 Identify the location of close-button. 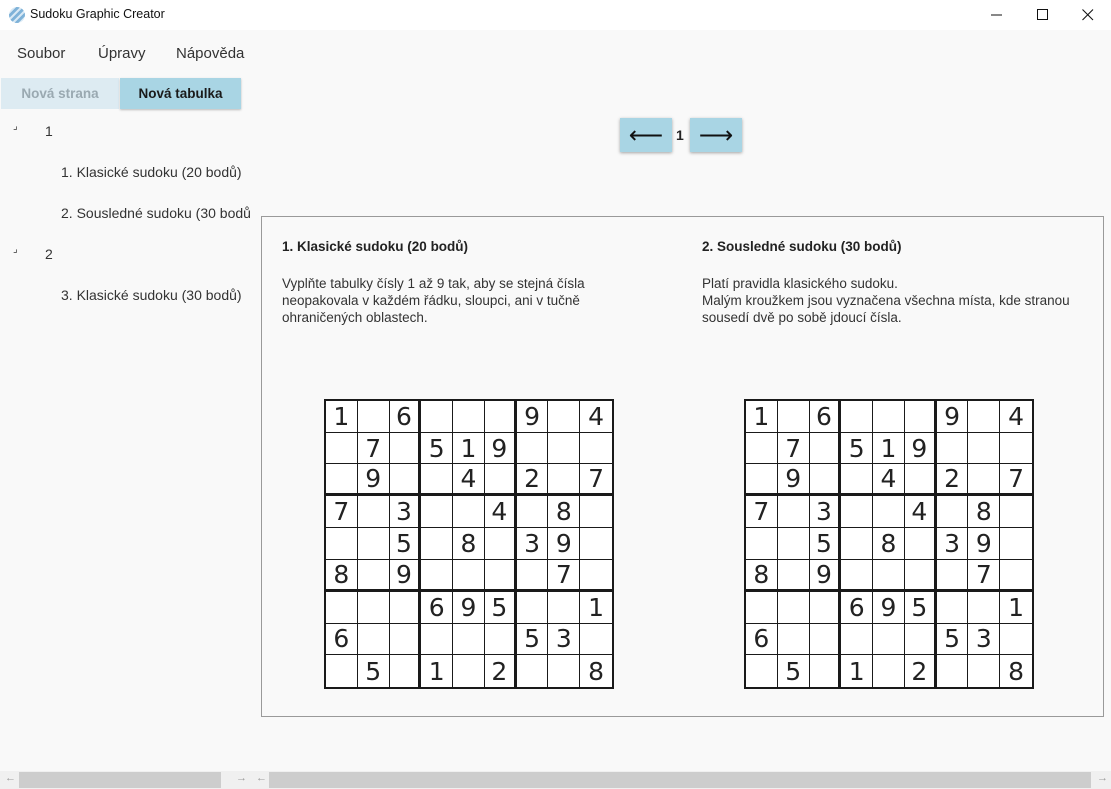
(1088, 15).